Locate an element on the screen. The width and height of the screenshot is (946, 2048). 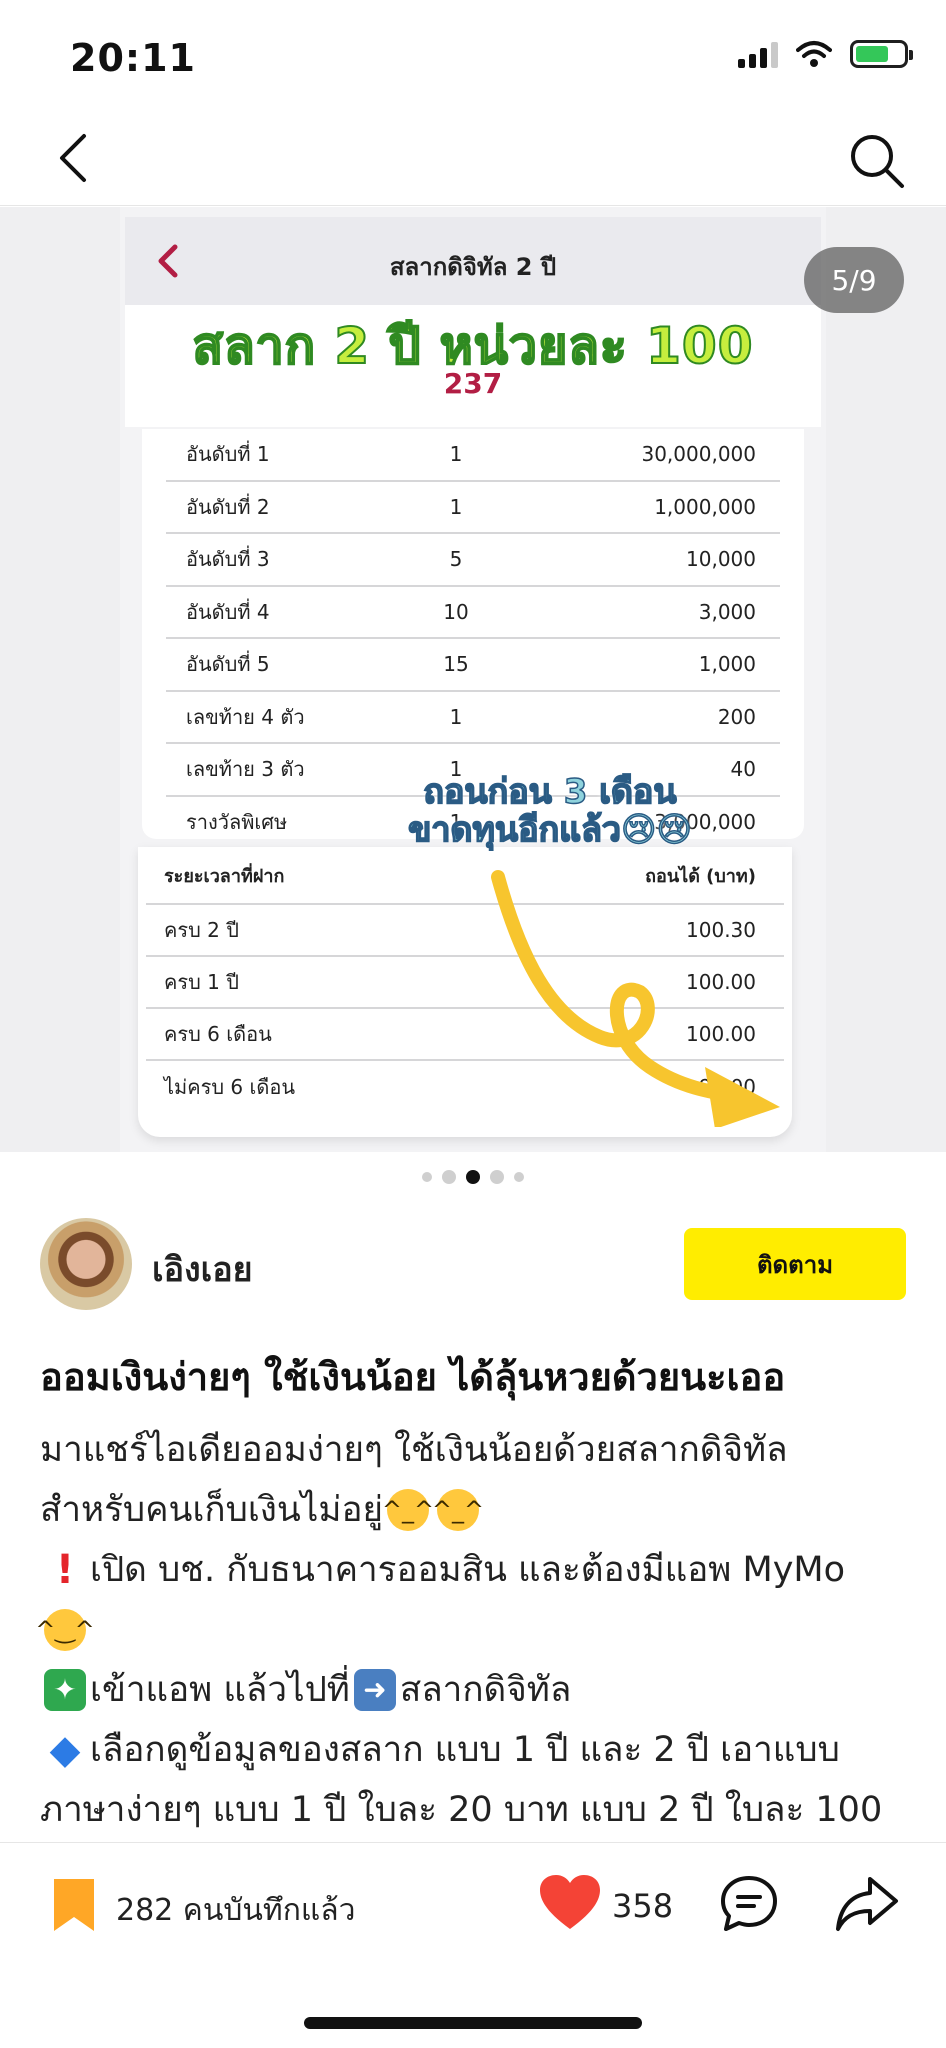
prize-amount: 1,000,000 is located at coordinates (705, 506).